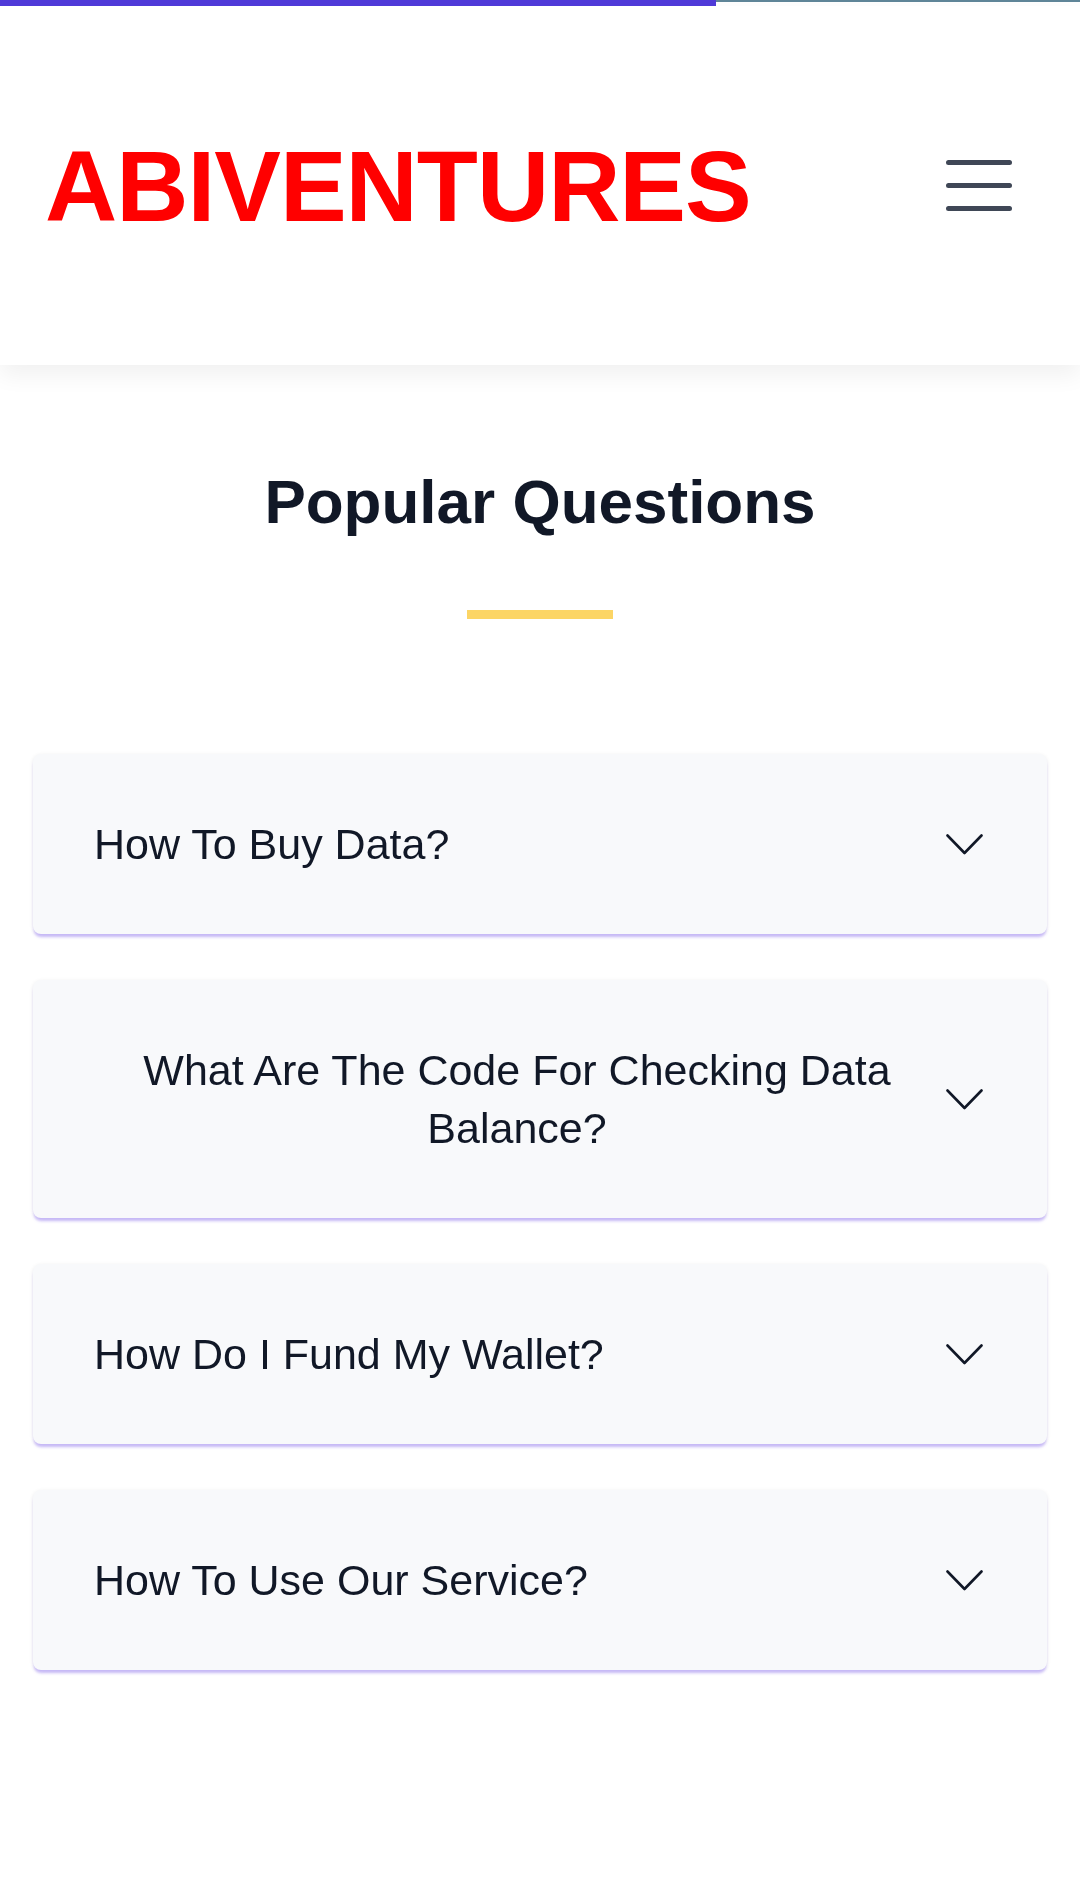 This screenshot has width=1080, height=1903. I want to click on faq-question: What Are The Code For Checking Data Balance?, so click(540, 1099).